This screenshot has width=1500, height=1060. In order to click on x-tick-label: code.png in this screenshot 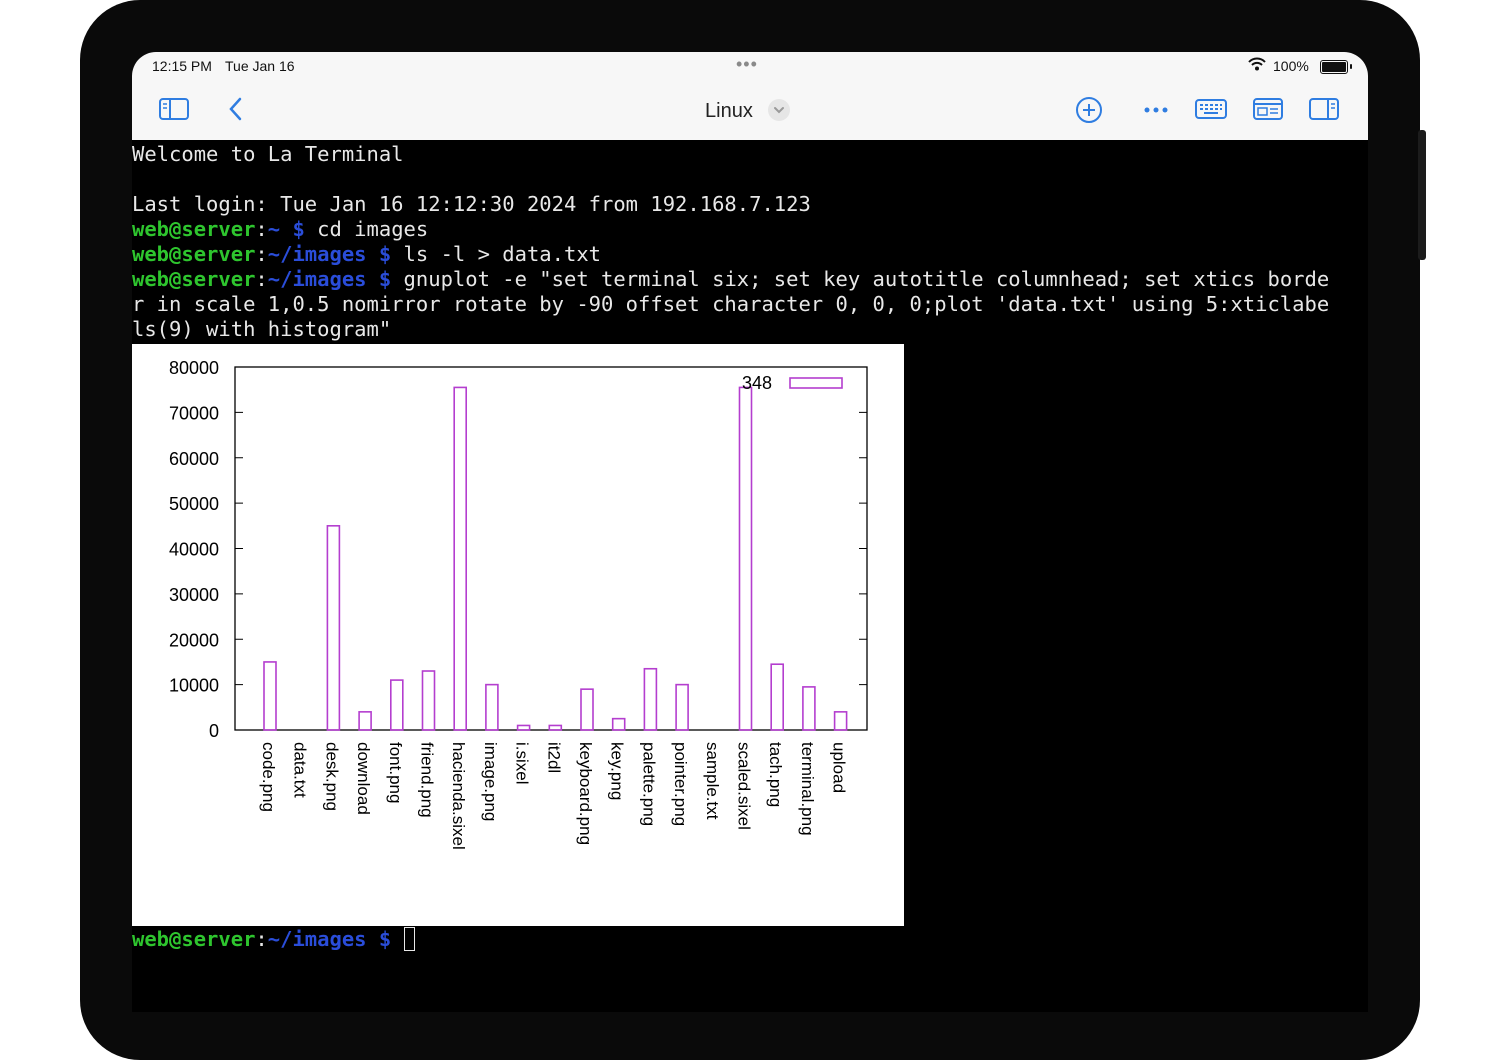, I will do `click(268, 777)`.